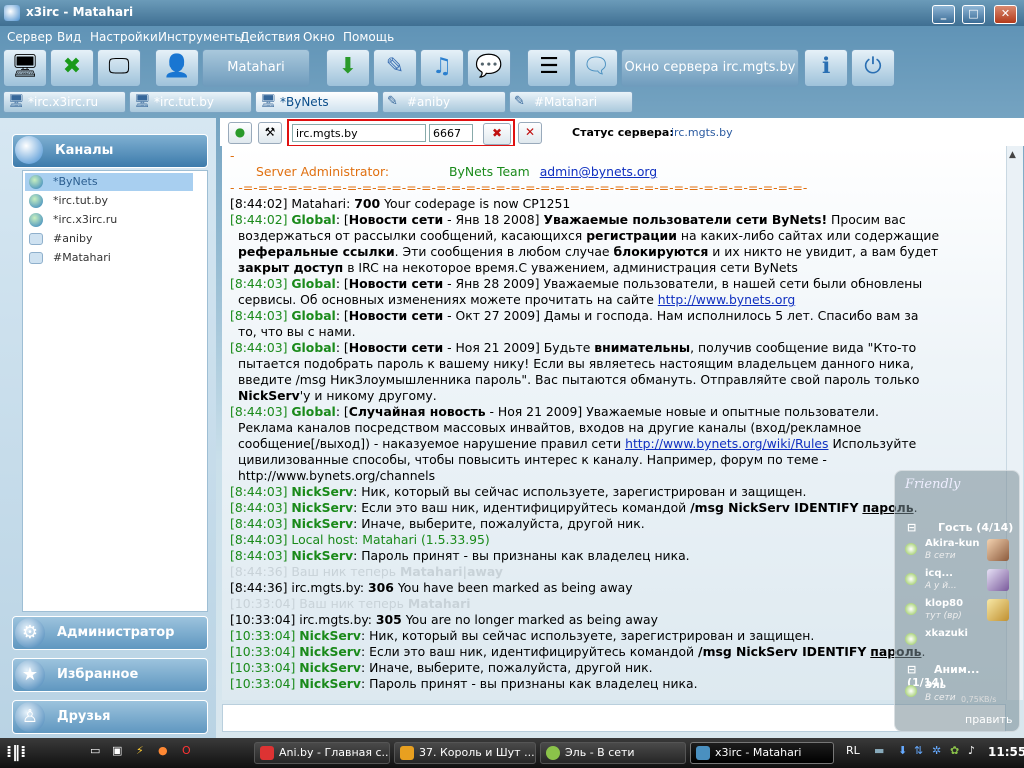 This screenshot has height=768, width=1024. What do you see at coordinates (960, 693) in the screenshot?
I see `friend-item: Эль В сети` at bounding box center [960, 693].